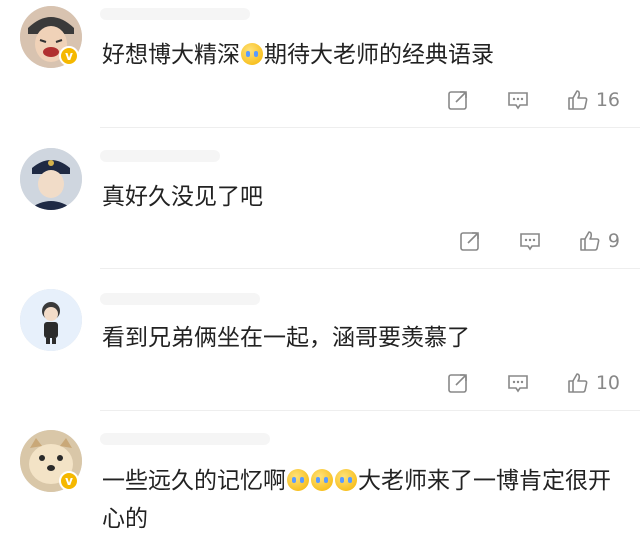  Describe the element at coordinates (607, 383) in the screenshot. I see `like-count: 10` at that location.